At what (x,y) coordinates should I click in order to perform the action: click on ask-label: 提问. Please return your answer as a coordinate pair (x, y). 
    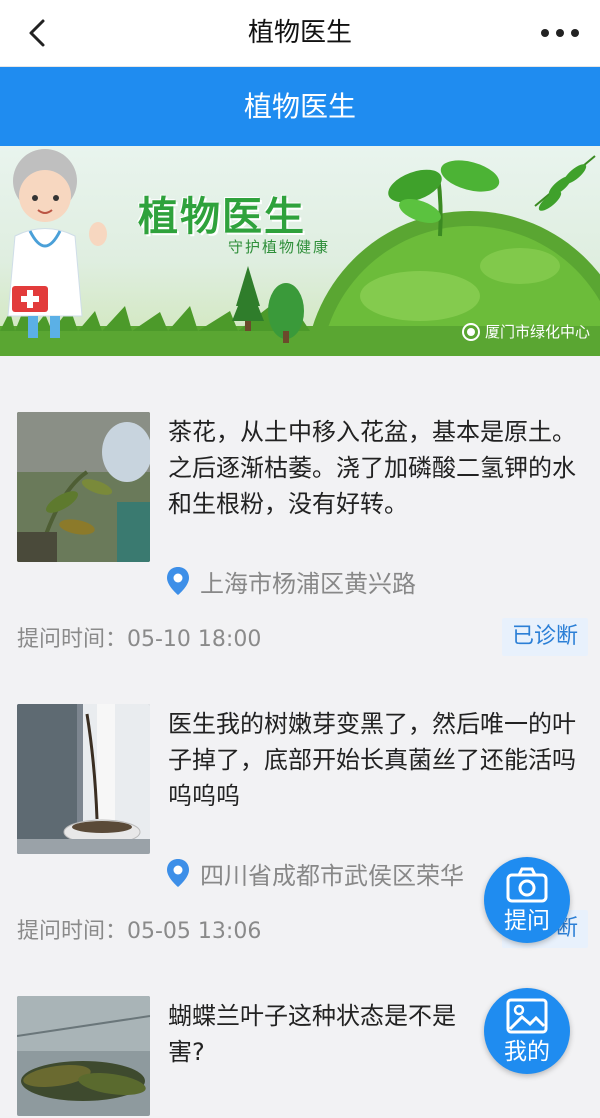
    Looking at the image, I should click on (527, 921).